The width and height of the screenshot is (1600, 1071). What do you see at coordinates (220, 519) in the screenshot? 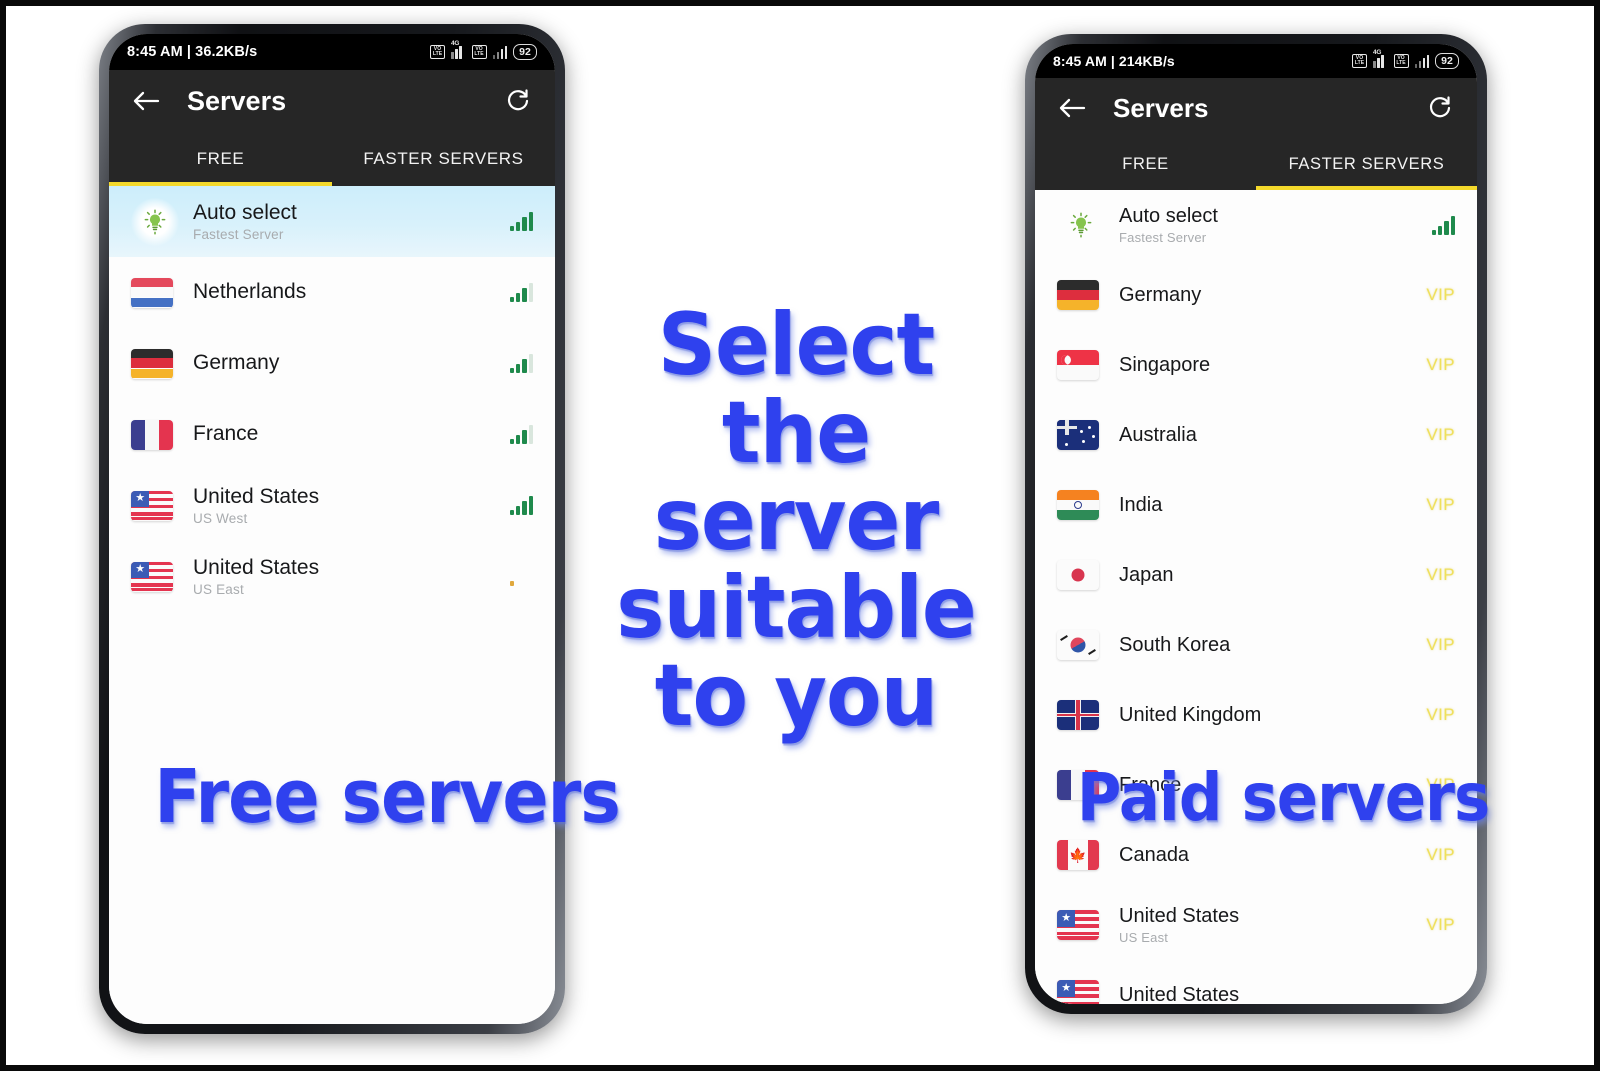
I see `server-subtitle: US West` at bounding box center [220, 519].